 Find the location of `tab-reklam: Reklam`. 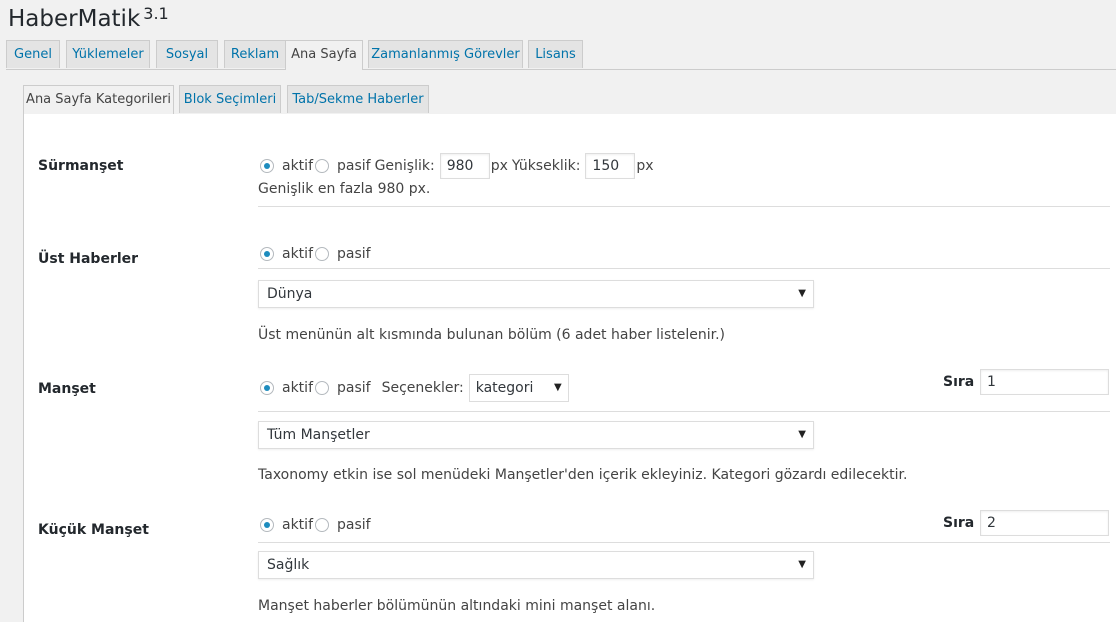

tab-reklam: Reklam is located at coordinates (255, 54).